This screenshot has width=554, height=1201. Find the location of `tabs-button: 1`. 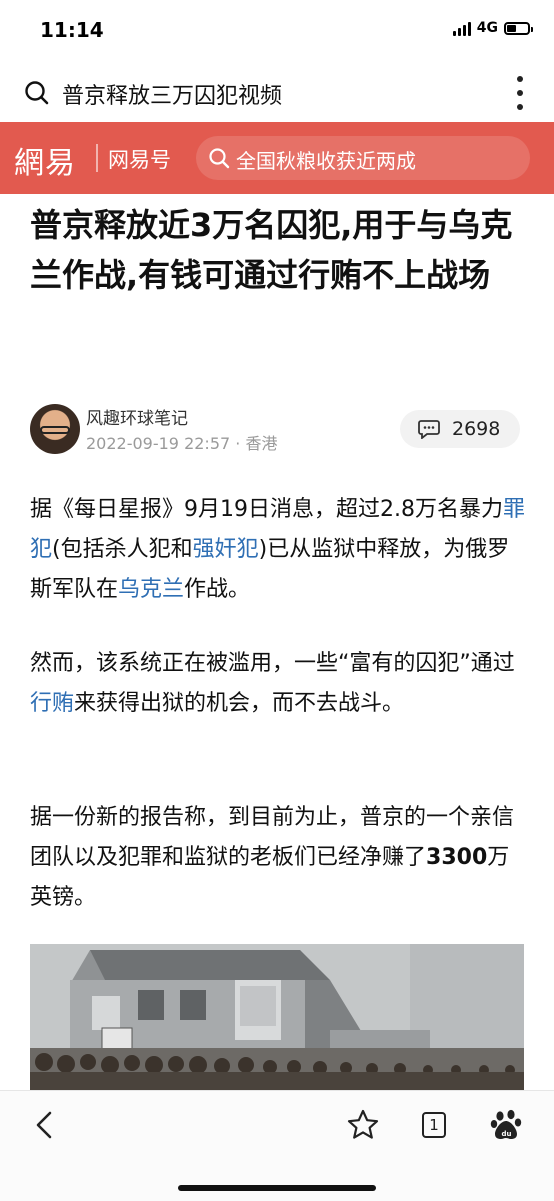

tabs-button: 1 is located at coordinates (434, 1125).